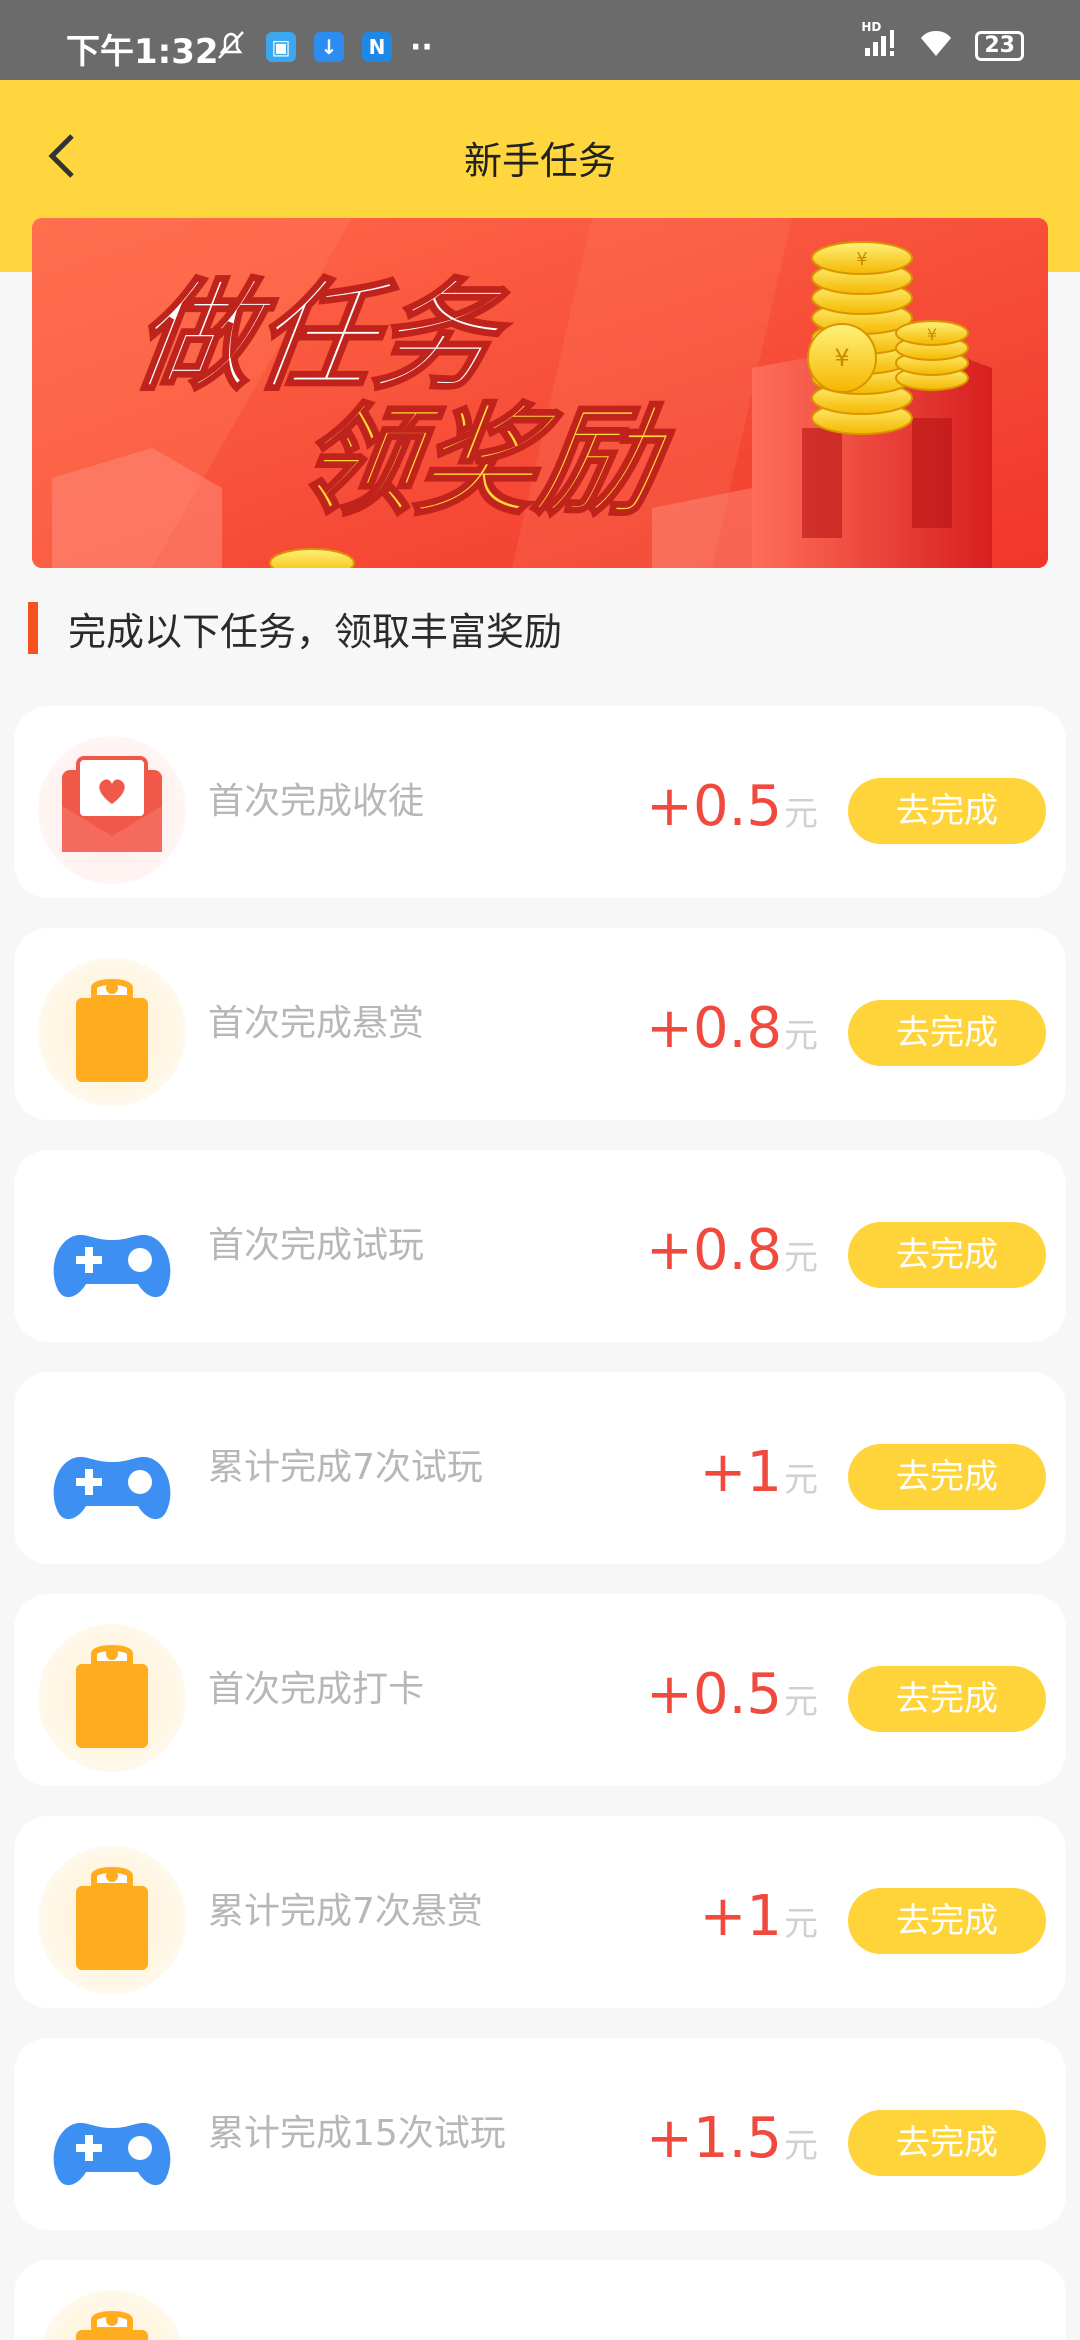 This screenshot has height=2340, width=1080. I want to click on task-card-partial, so click(540, 2300).